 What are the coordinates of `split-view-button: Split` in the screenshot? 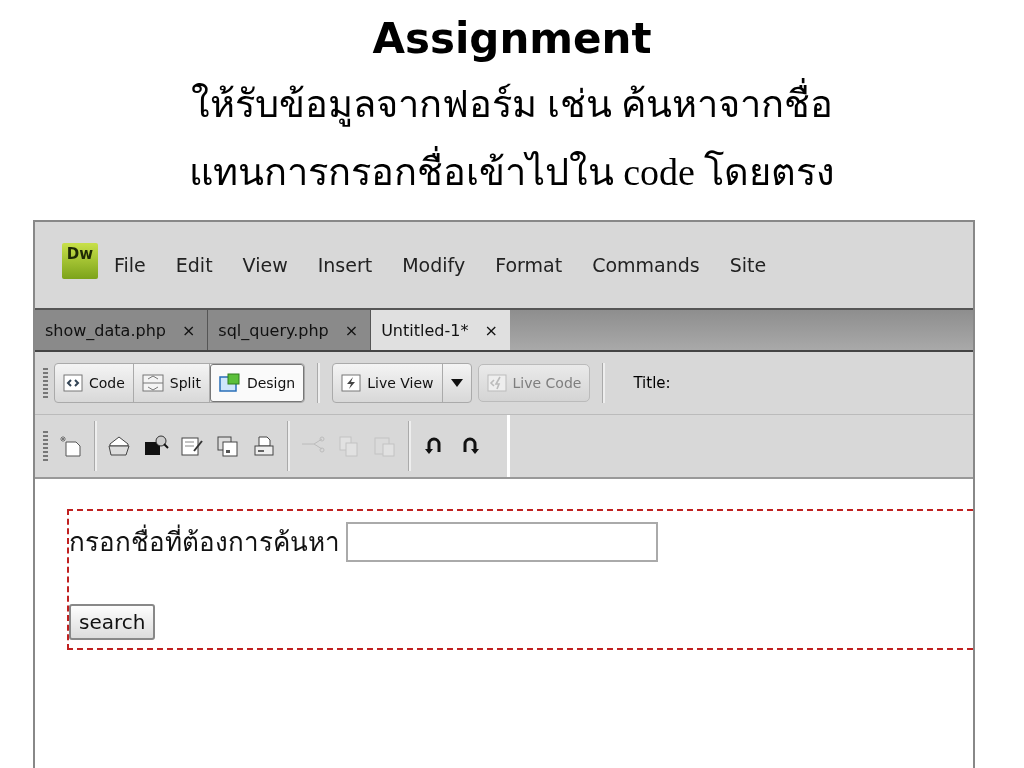 It's located at (171, 383).